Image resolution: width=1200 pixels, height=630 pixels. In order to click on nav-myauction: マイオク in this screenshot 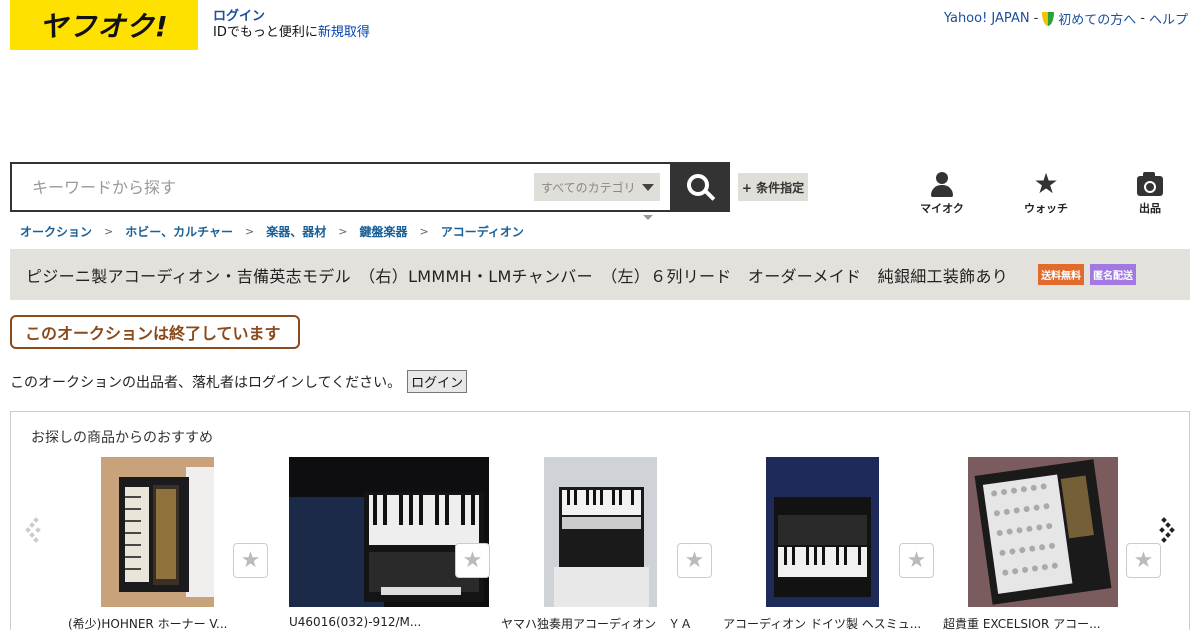, I will do `click(942, 193)`.